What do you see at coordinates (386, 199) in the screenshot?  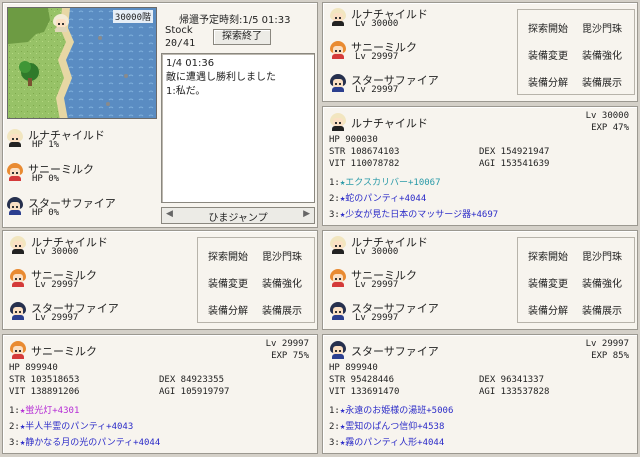 I see `equip-name: 蛇のパンティ+4044` at bounding box center [386, 199].